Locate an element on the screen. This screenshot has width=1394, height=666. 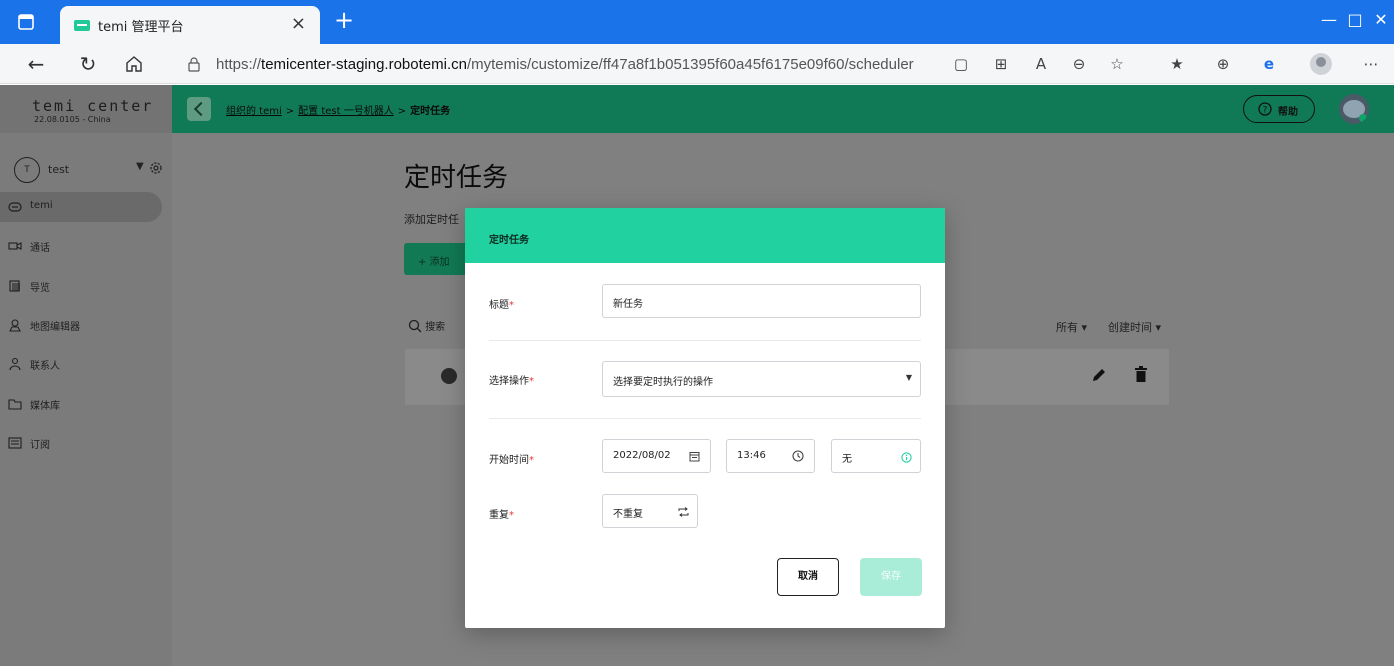
cancel-button: 取消 is located at coordinates (808, 577).